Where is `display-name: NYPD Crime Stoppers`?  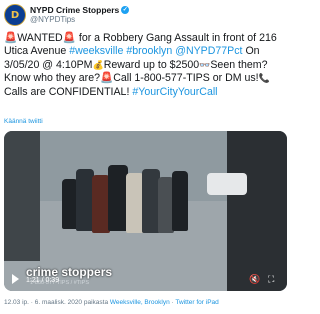
display-name: NYPD Crime Stoppers is located at coordinates (74, 10).